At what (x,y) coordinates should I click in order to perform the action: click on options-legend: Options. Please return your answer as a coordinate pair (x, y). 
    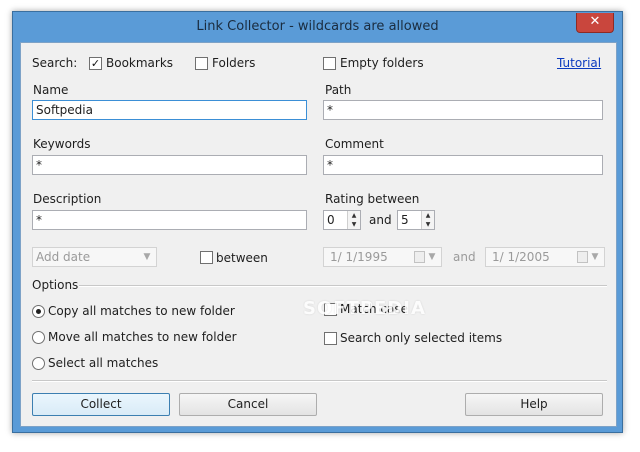
    Looking at the image, I should click on (55, 285).